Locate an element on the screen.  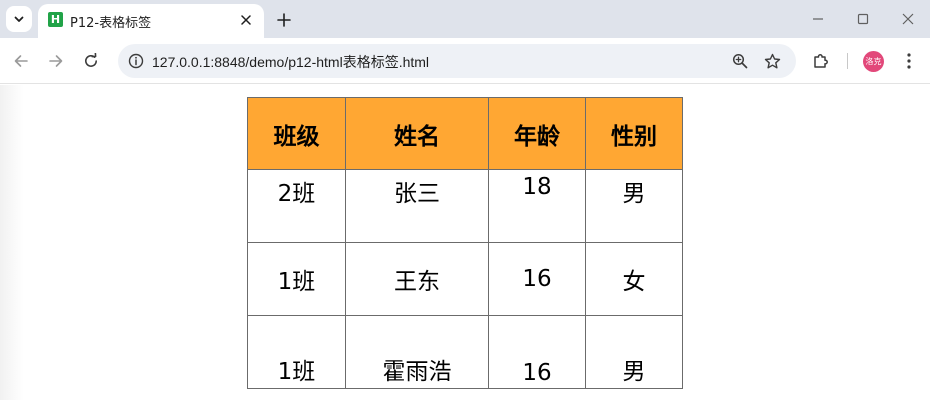
table-cell: 2班 is located at coordinates (296, 206).